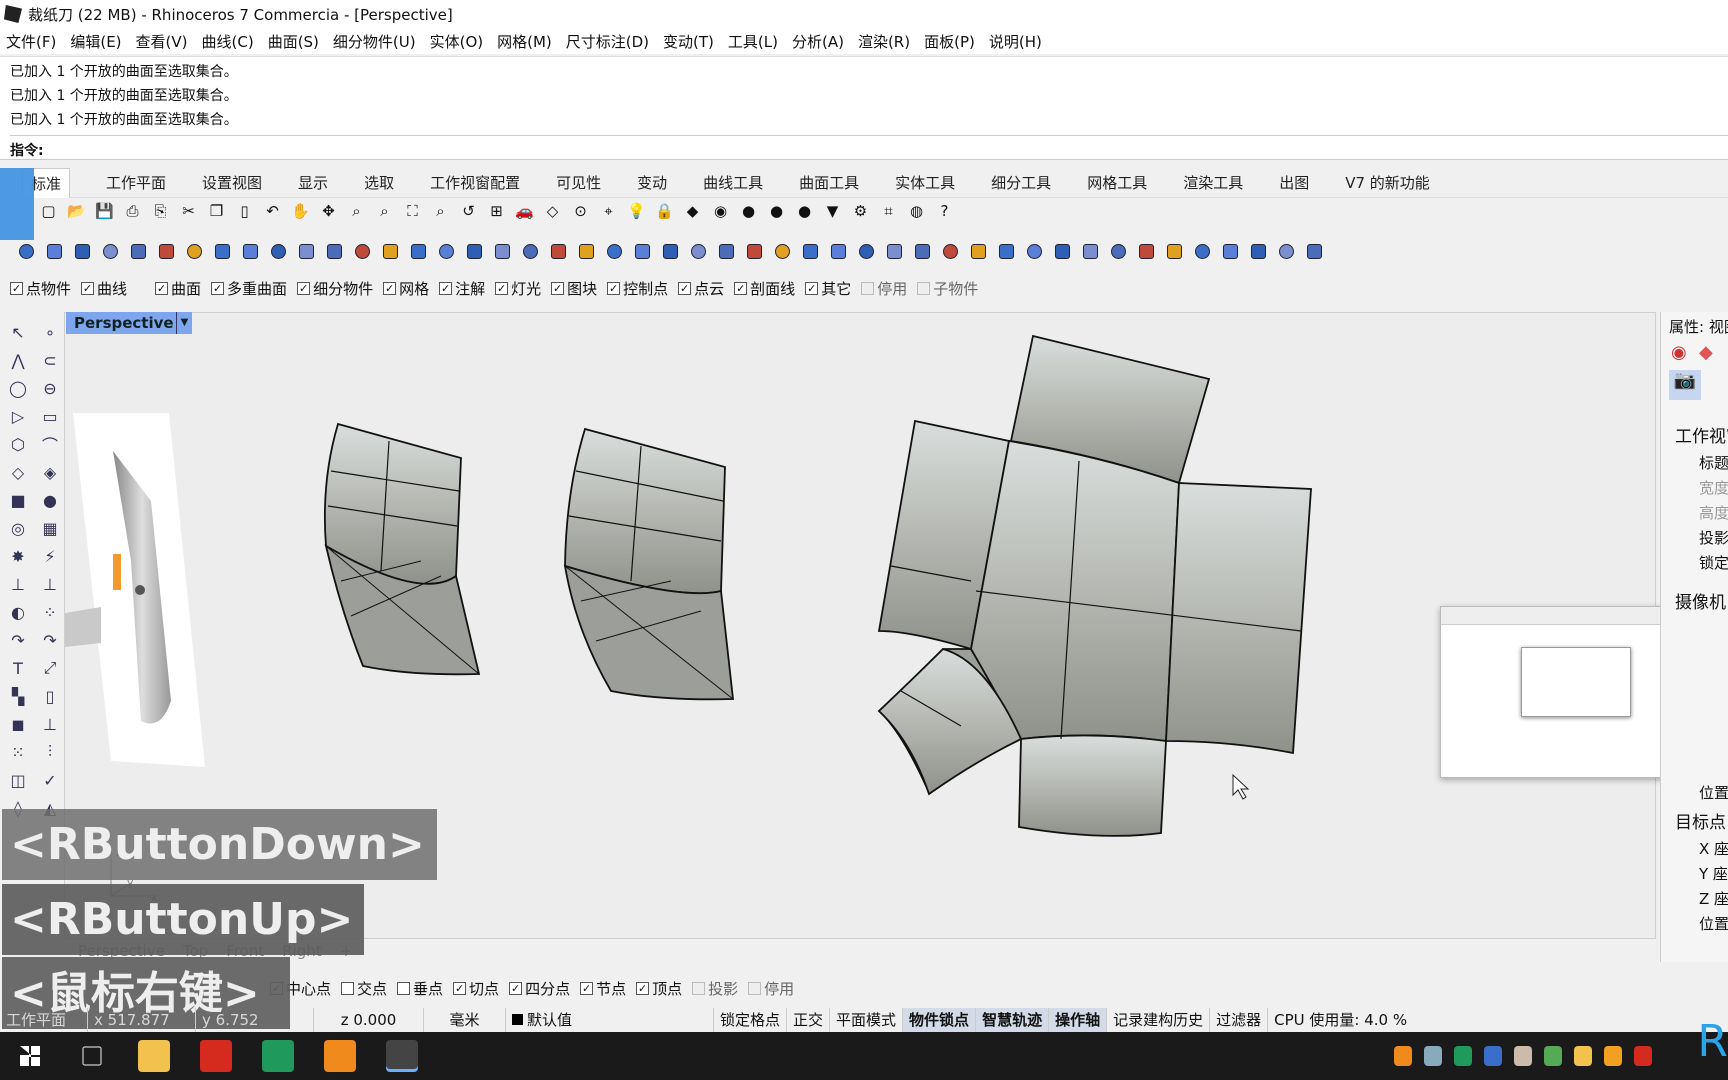 This screenshot has height=1080, width=1728. I want to click on rotate-view-icon: ✥, so click(328, 211).